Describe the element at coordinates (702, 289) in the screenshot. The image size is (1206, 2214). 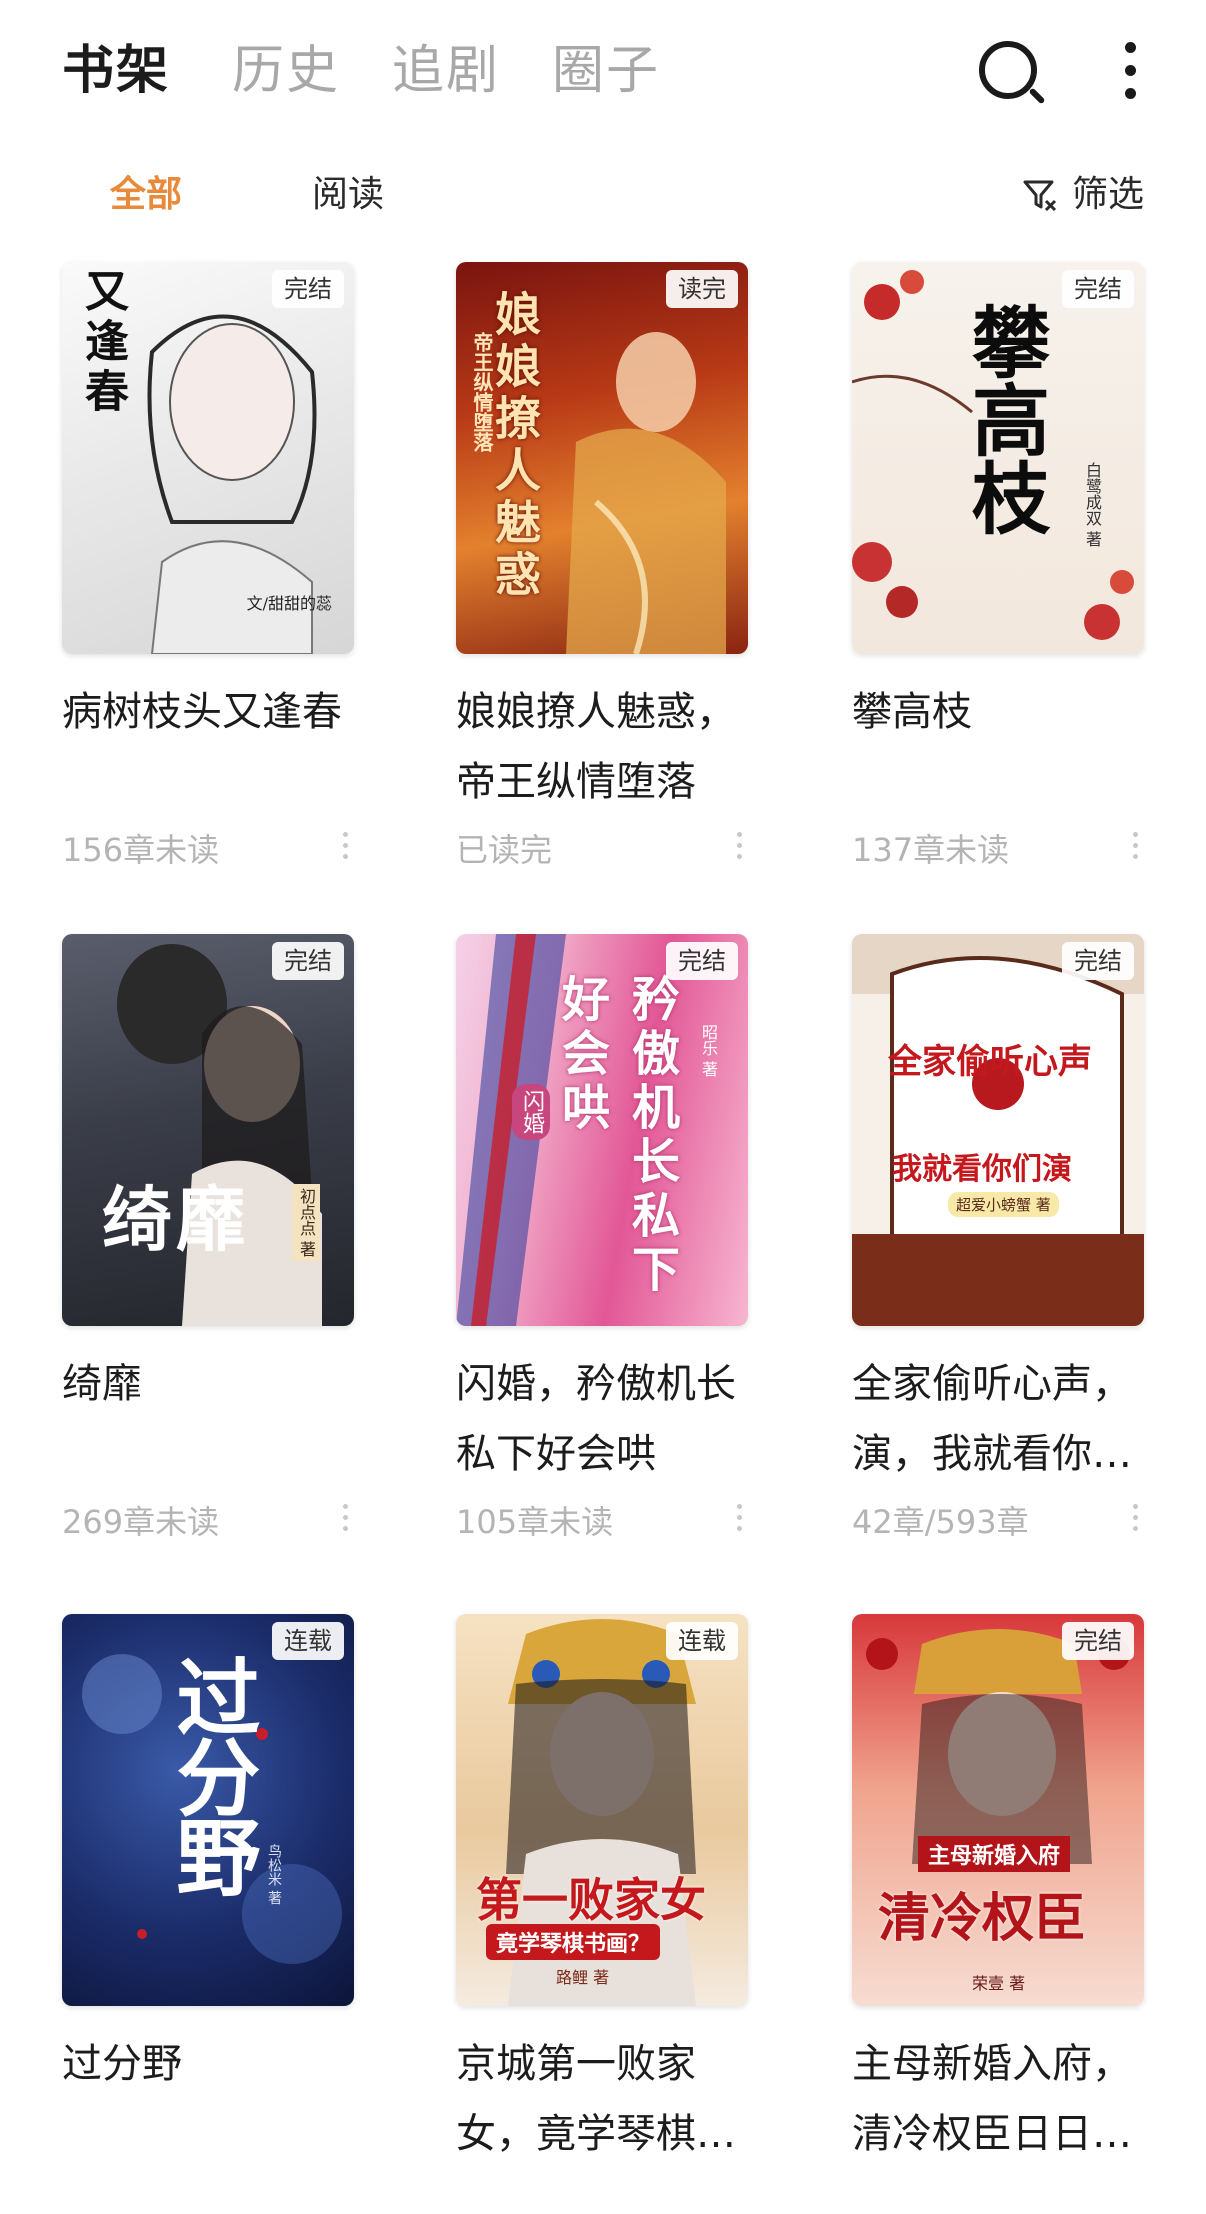
I see `status-badge: 读完` at that location.